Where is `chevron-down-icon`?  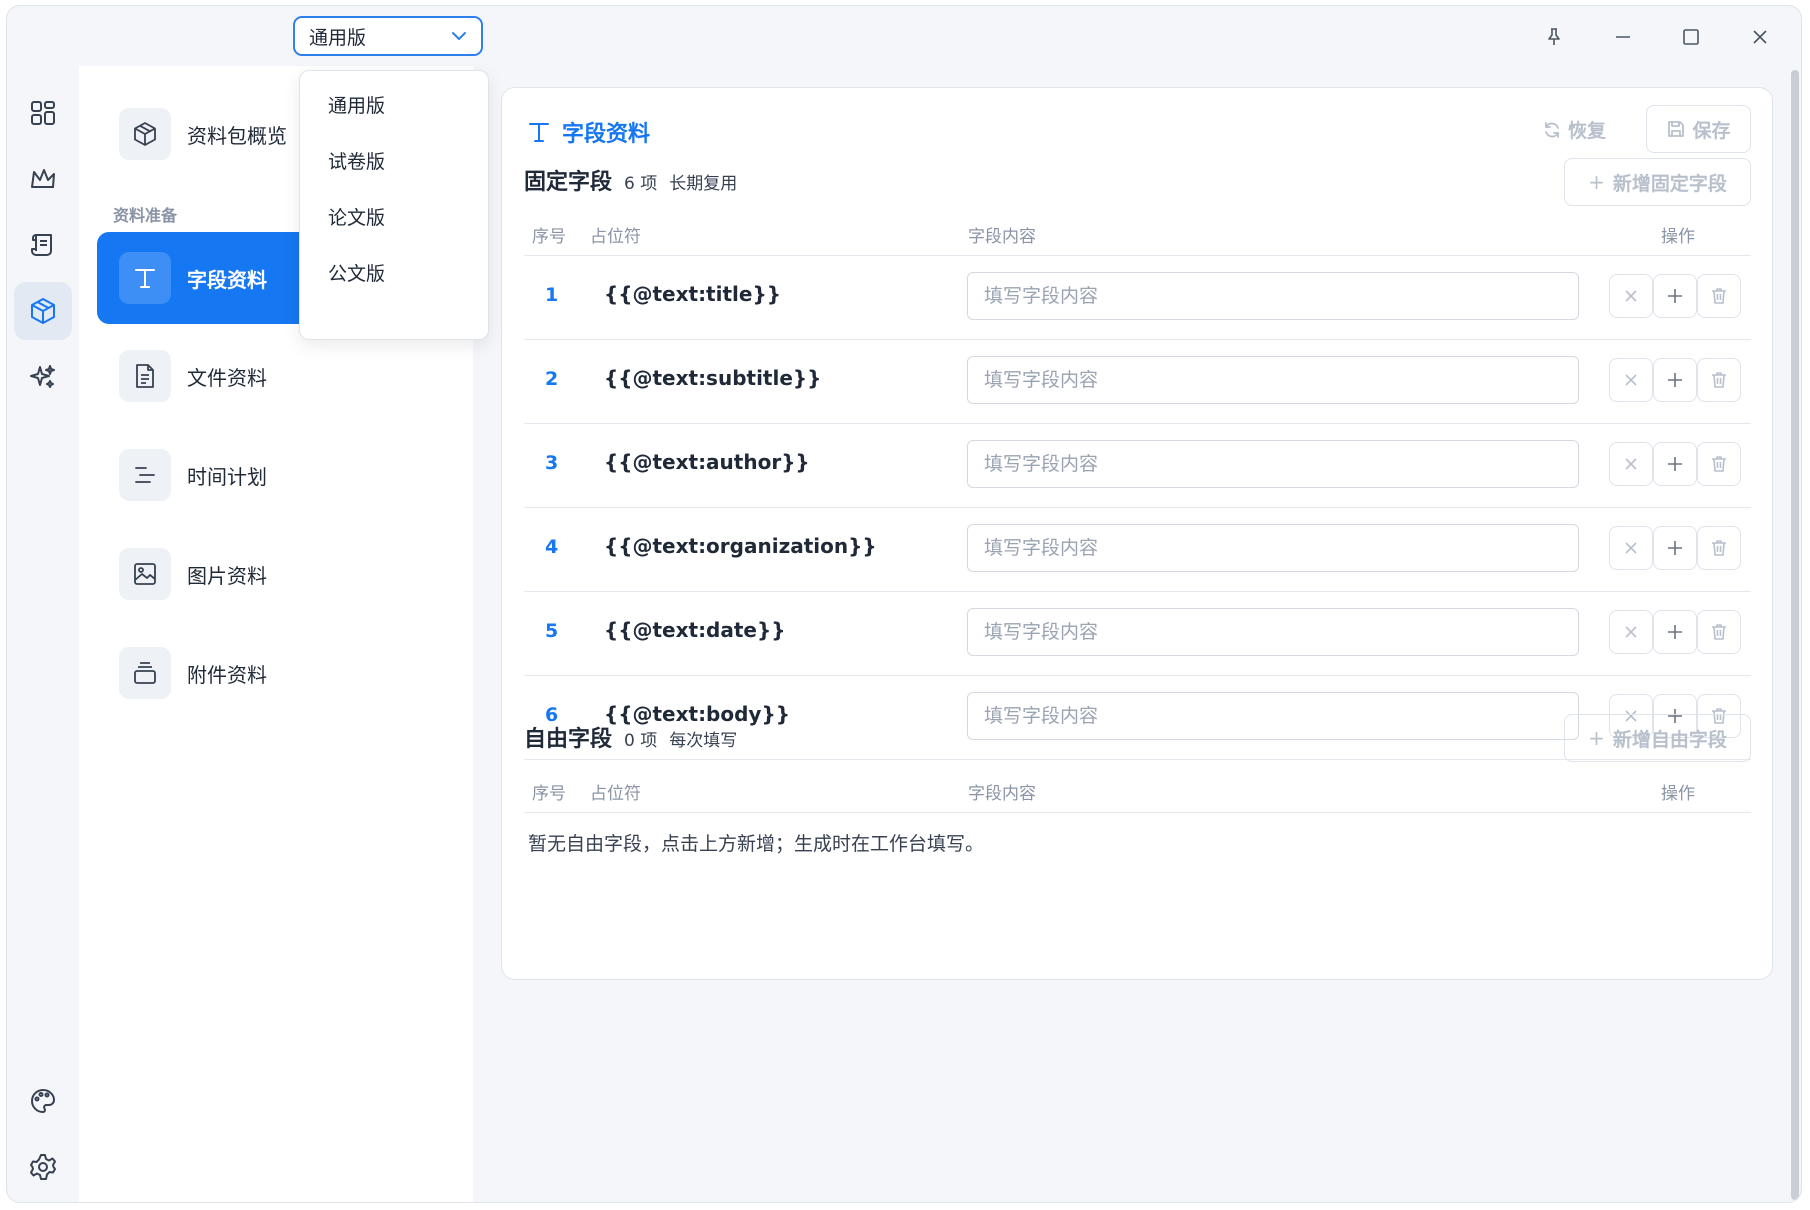
chevron-down-icon is located at coordinates (459, 36).